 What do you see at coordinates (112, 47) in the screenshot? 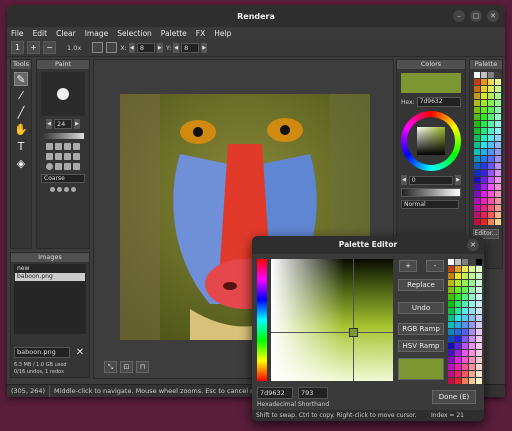
I see `tile-icon` at bounding box center [112, 47].